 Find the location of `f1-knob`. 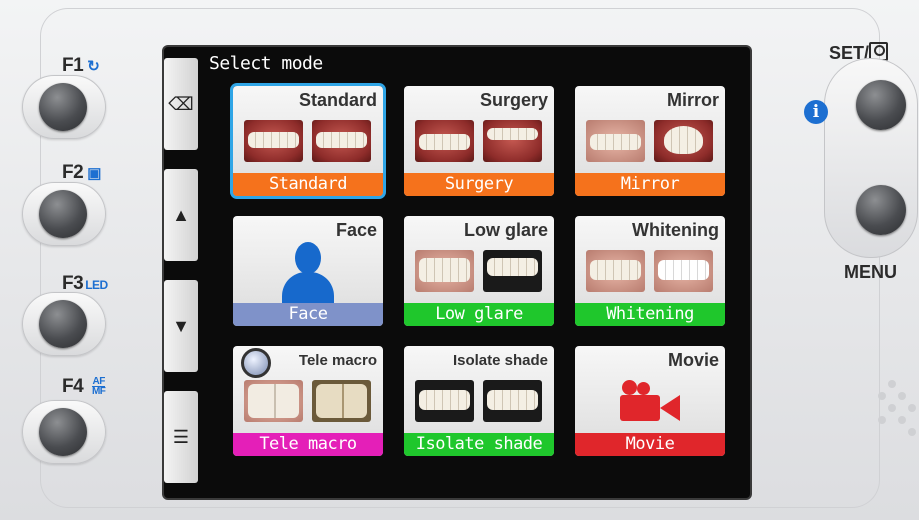

f1-knob is located at coordinates (63, 107).